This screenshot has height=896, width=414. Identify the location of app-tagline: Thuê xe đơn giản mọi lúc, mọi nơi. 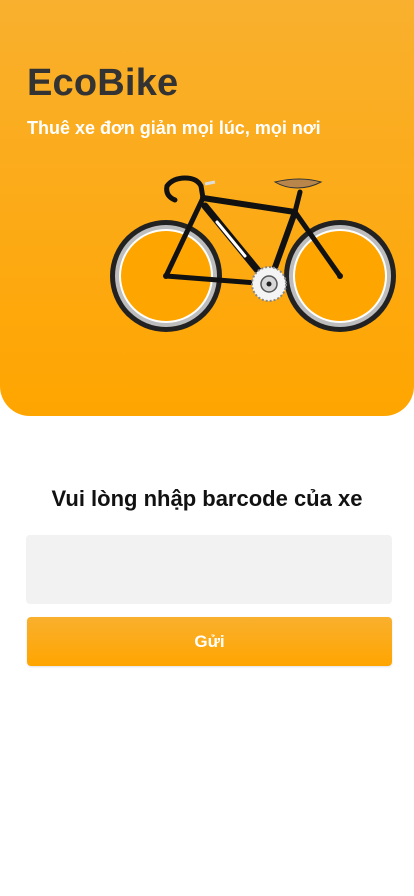
(174, 128).